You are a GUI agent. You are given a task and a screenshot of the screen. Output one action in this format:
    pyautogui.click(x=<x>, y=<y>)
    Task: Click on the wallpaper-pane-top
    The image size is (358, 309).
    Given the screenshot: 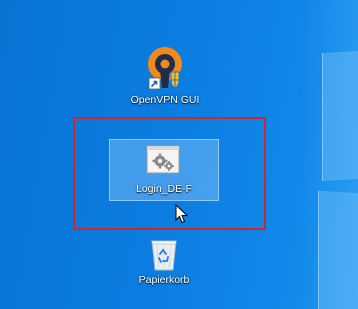 What is the action you would take?
    pyautogui.click(x=340, y=116)
    